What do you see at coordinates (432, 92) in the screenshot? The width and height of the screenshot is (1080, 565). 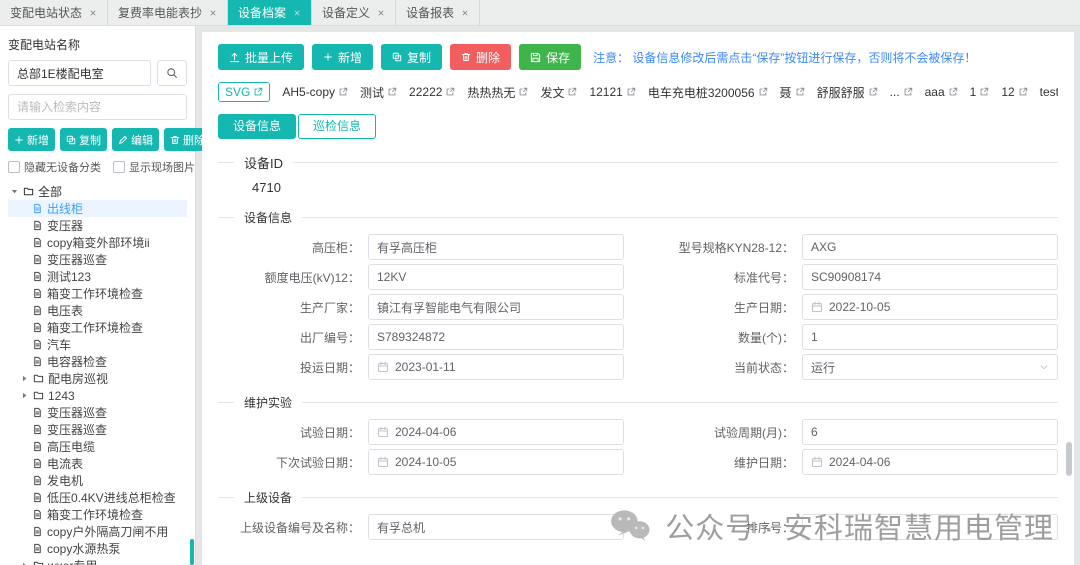 I see `device-tag: 22222` at bounding box center [432, 92].